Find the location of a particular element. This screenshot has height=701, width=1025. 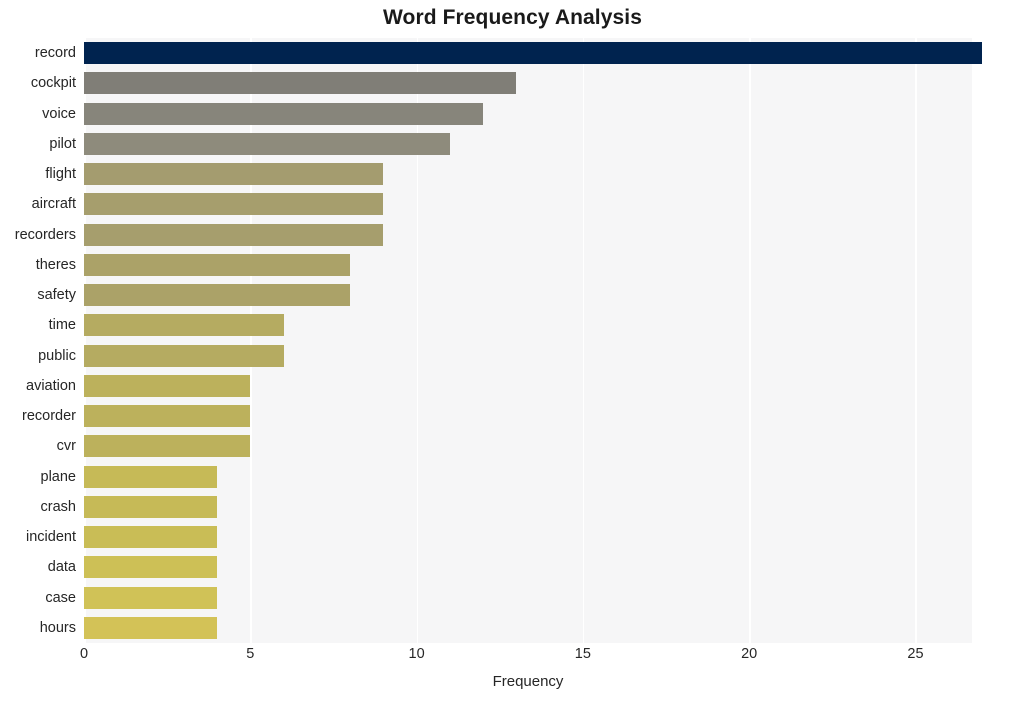

bar-hours is located at coordinates (151, 627).